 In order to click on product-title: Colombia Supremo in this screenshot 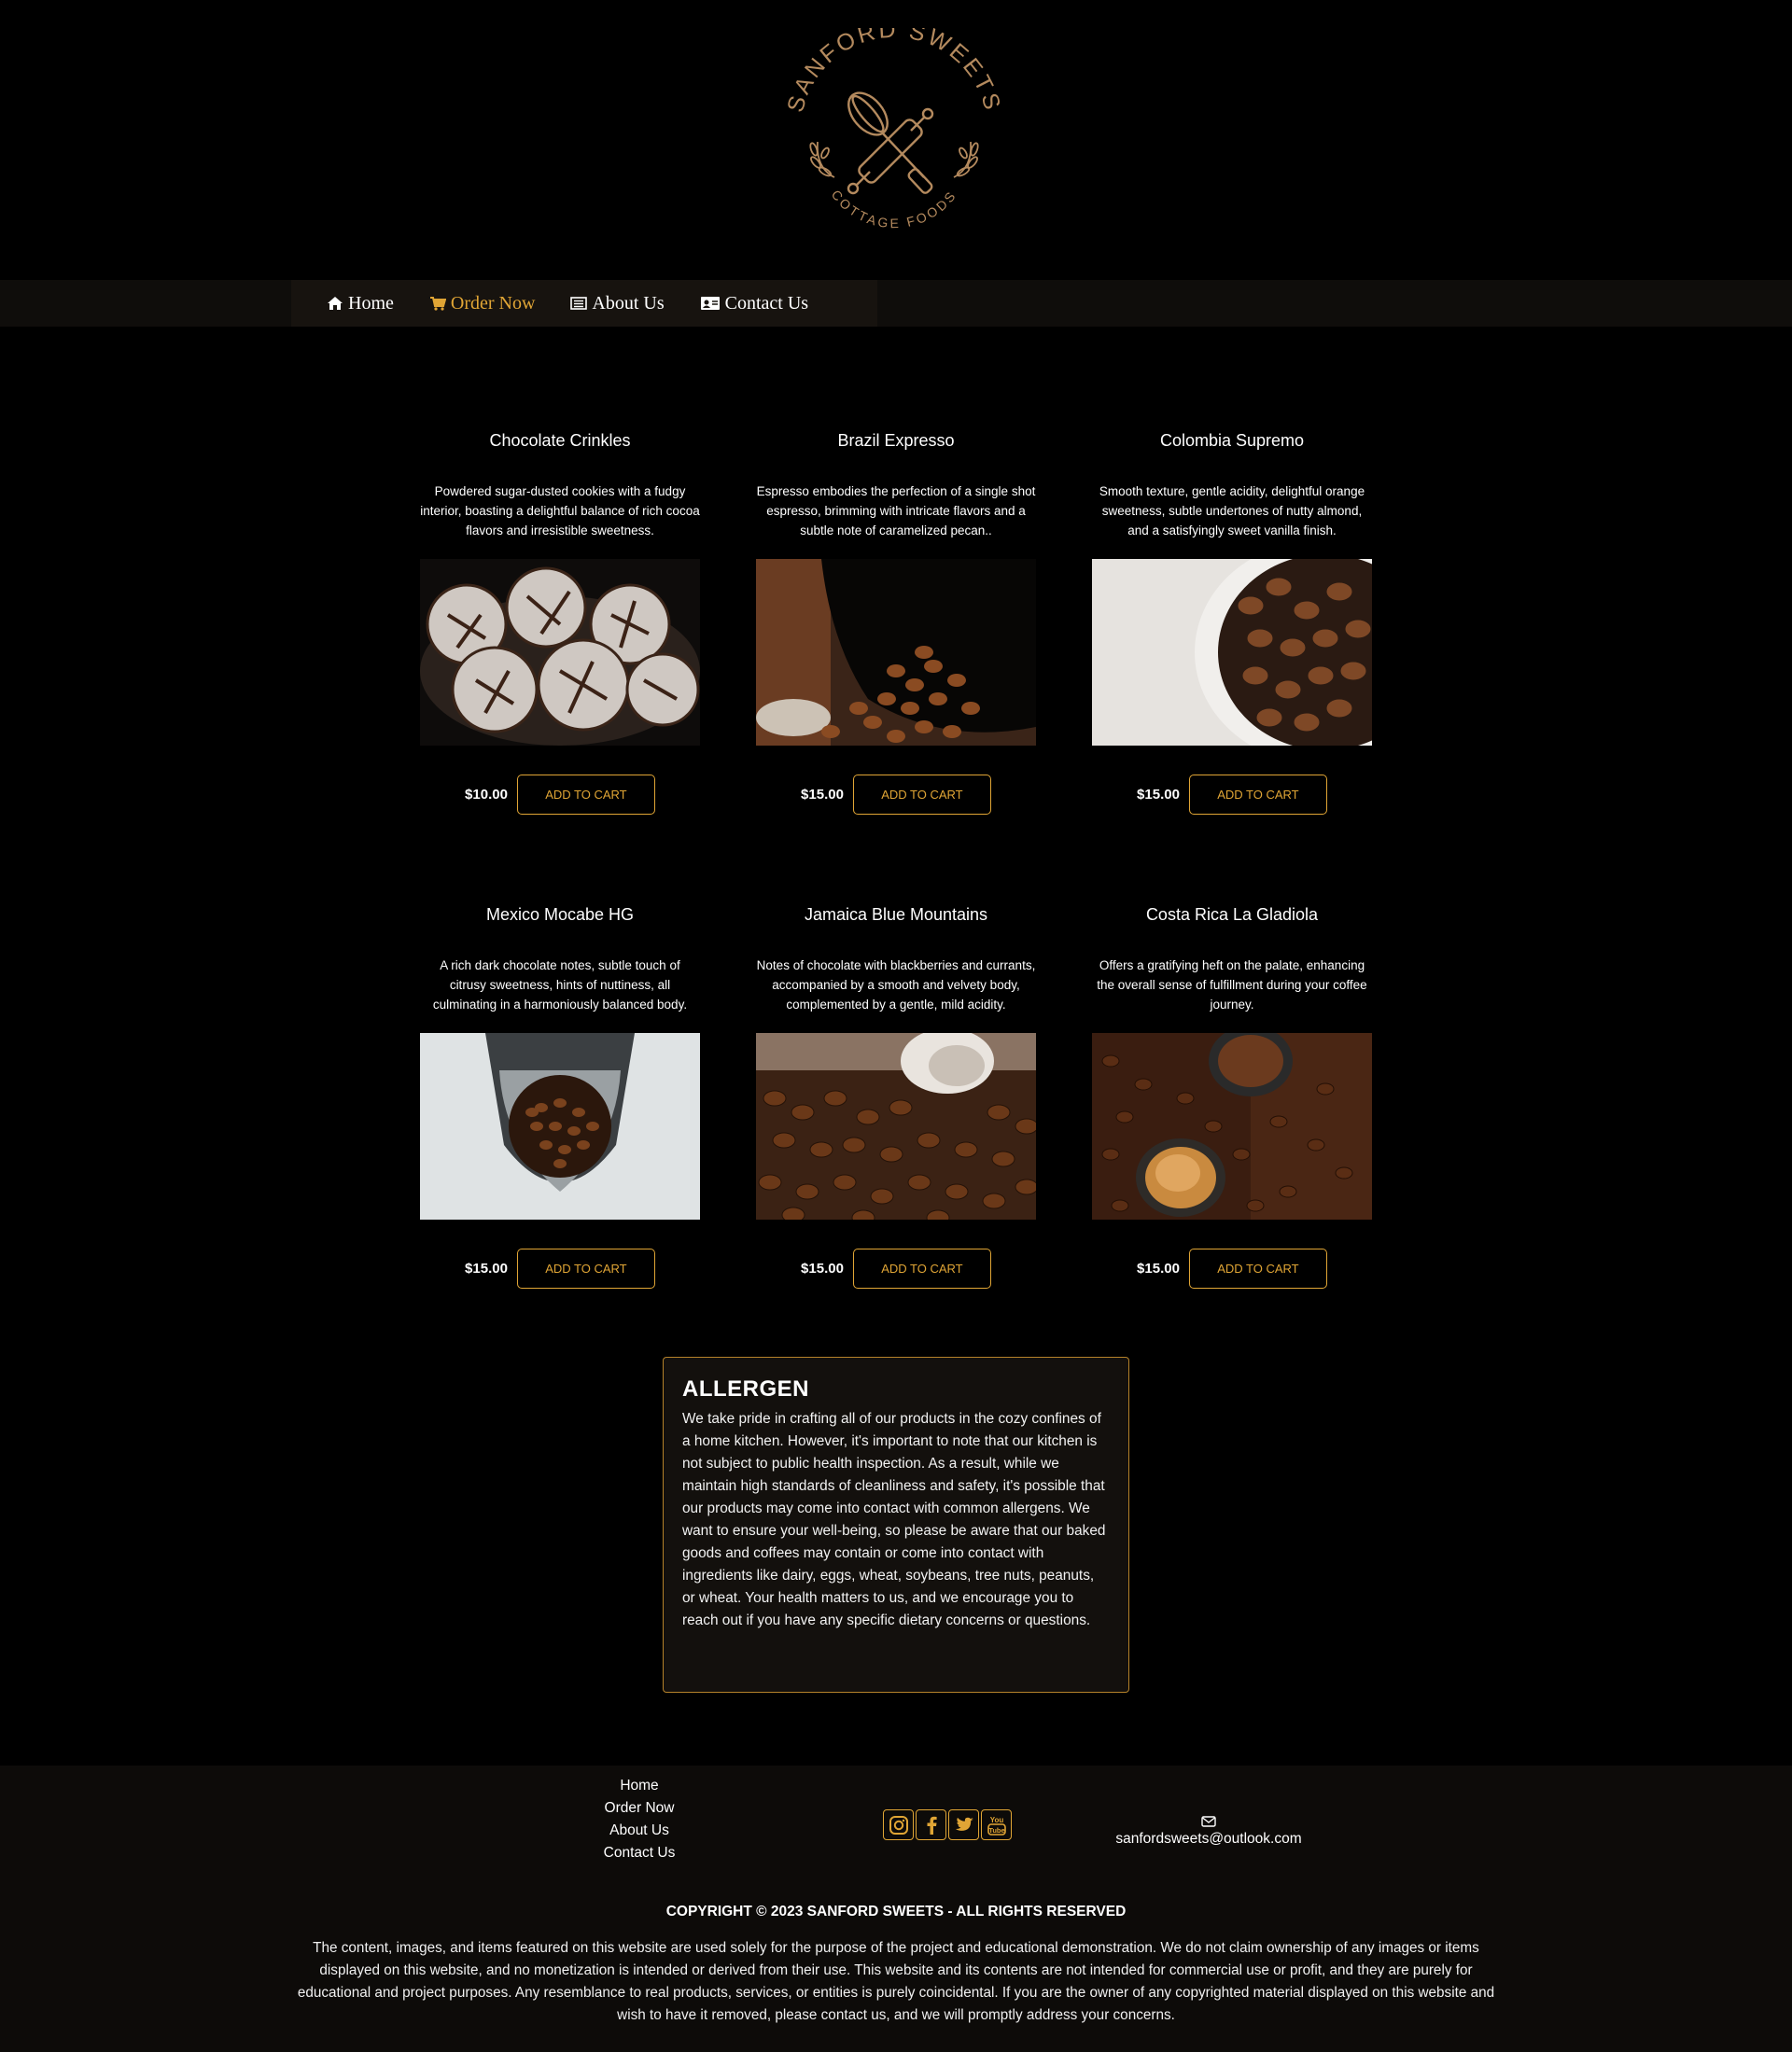, I will do `click(1232, 440)`.